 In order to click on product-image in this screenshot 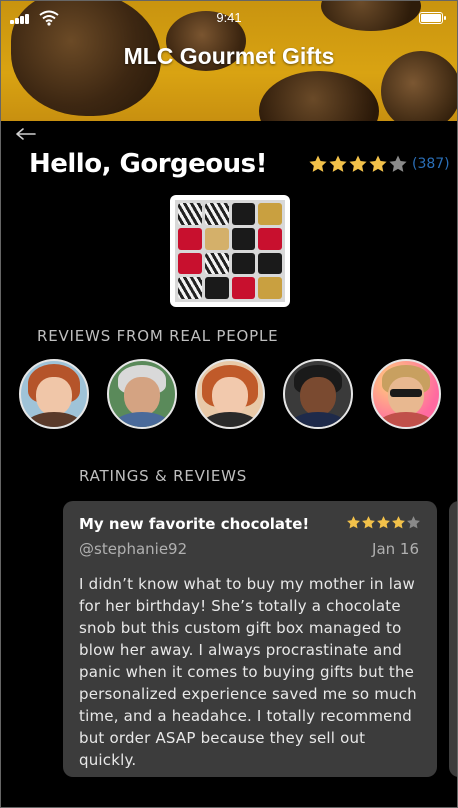, I will do `click(230, 251)`.